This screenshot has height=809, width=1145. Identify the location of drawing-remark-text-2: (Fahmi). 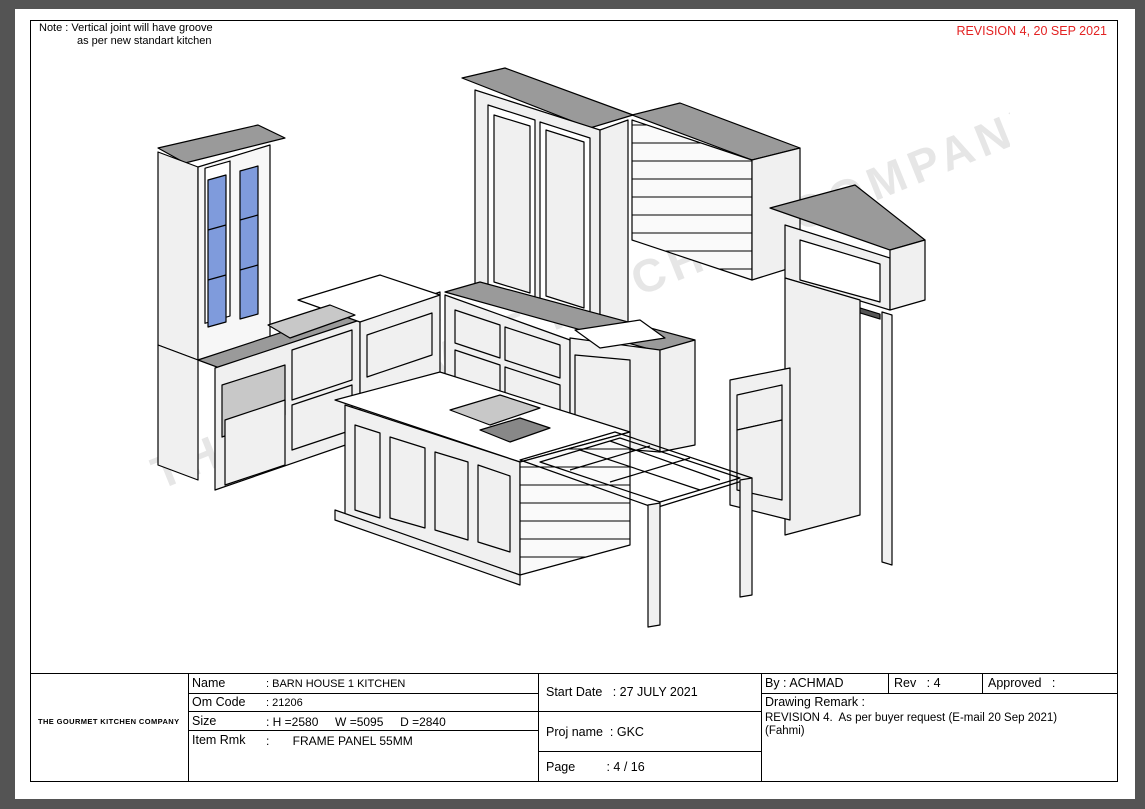
(785, 731).